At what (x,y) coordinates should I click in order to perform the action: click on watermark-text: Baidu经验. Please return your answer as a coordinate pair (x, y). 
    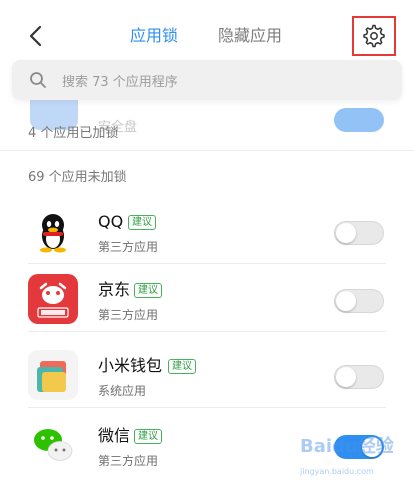
    Looking at the image, I should click on (347, 446).